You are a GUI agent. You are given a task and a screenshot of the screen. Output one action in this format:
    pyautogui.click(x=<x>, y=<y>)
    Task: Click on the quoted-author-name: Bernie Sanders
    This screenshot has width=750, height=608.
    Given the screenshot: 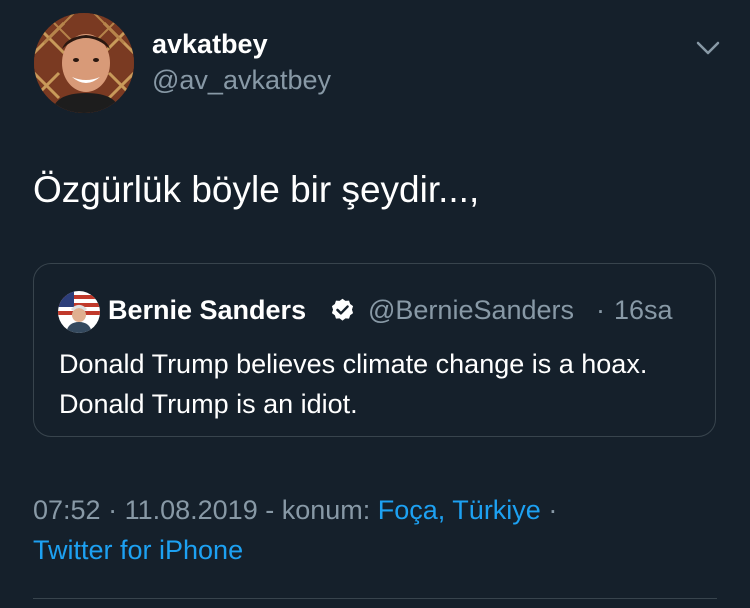 What is the action you would take?
    pyautogui.click(x=207, y=310)
    